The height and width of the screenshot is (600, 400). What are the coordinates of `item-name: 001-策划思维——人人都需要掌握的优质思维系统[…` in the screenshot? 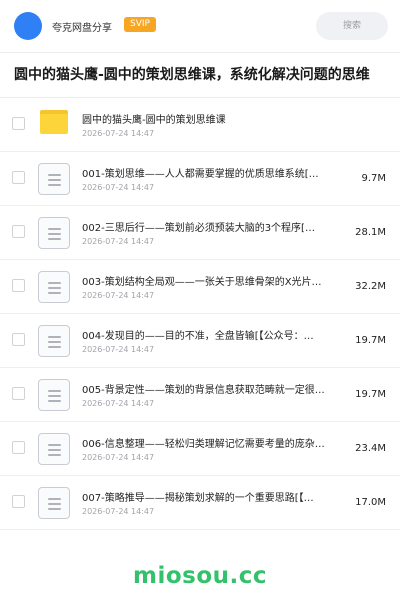 It's located at (200, 174).